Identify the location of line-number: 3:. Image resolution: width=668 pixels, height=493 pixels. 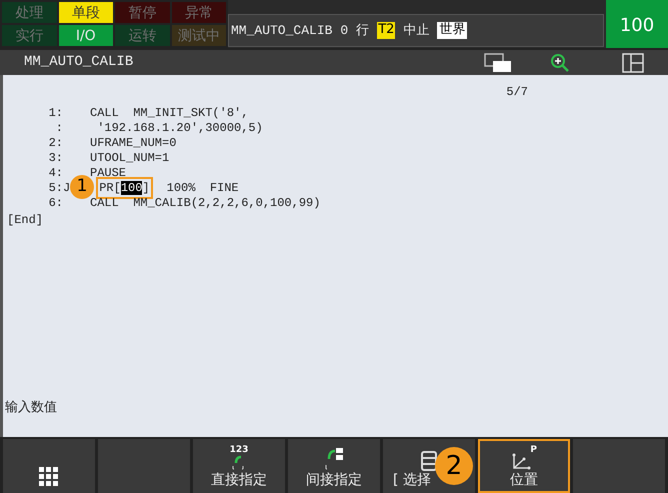
(55, 158).